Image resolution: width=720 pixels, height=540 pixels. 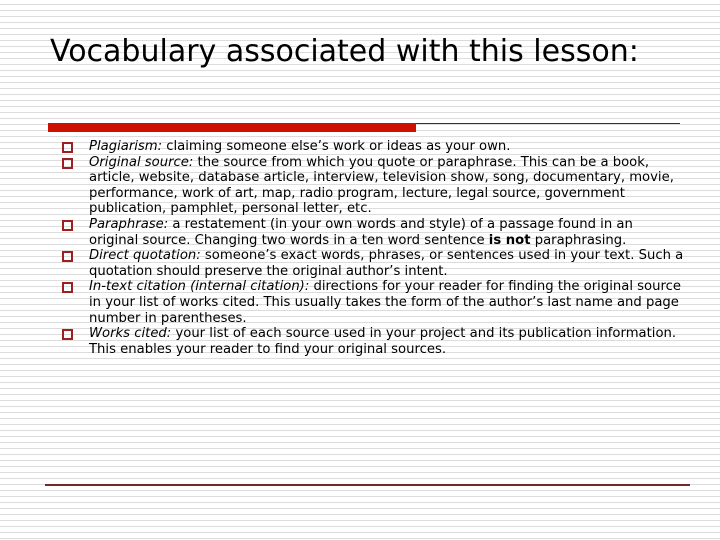 What do you see at coordinates (141, 162) in the screenshot?
I see `vocab-term: Original source:` at bounding box center [141, 162].